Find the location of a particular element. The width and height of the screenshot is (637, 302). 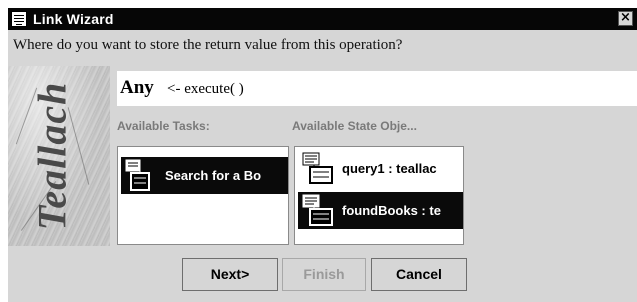

state-object-label: query1 : teallac is located at coordinates (389, 168).